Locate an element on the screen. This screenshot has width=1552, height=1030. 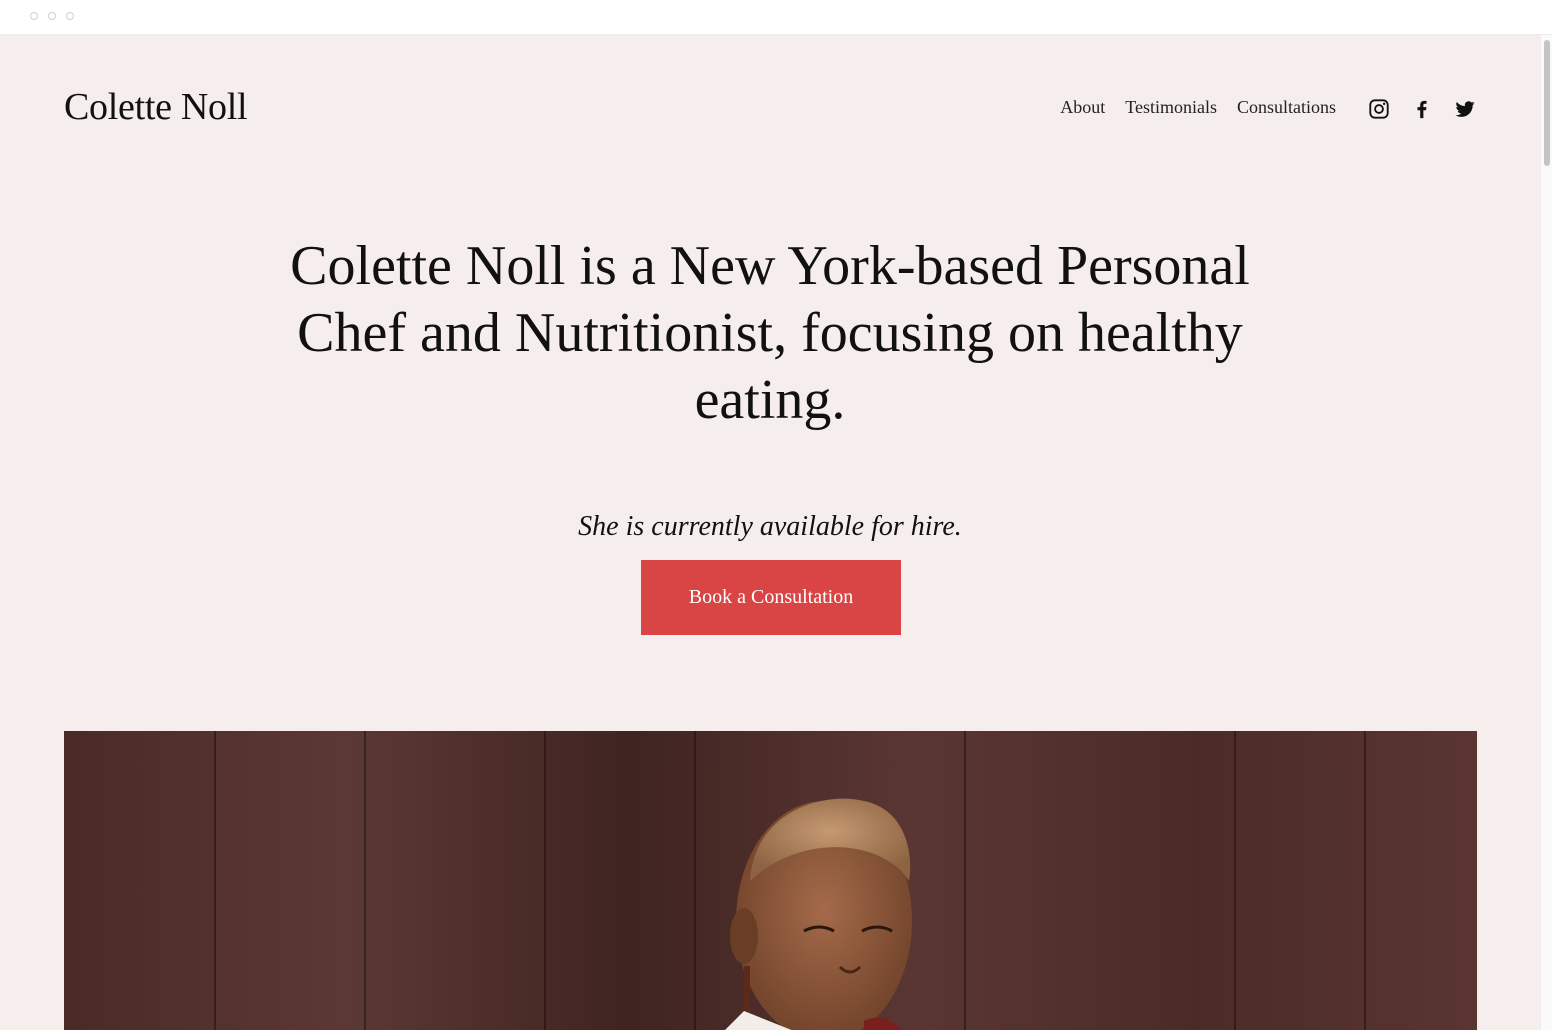
window-titlebar is located at coordinates (776, 17).